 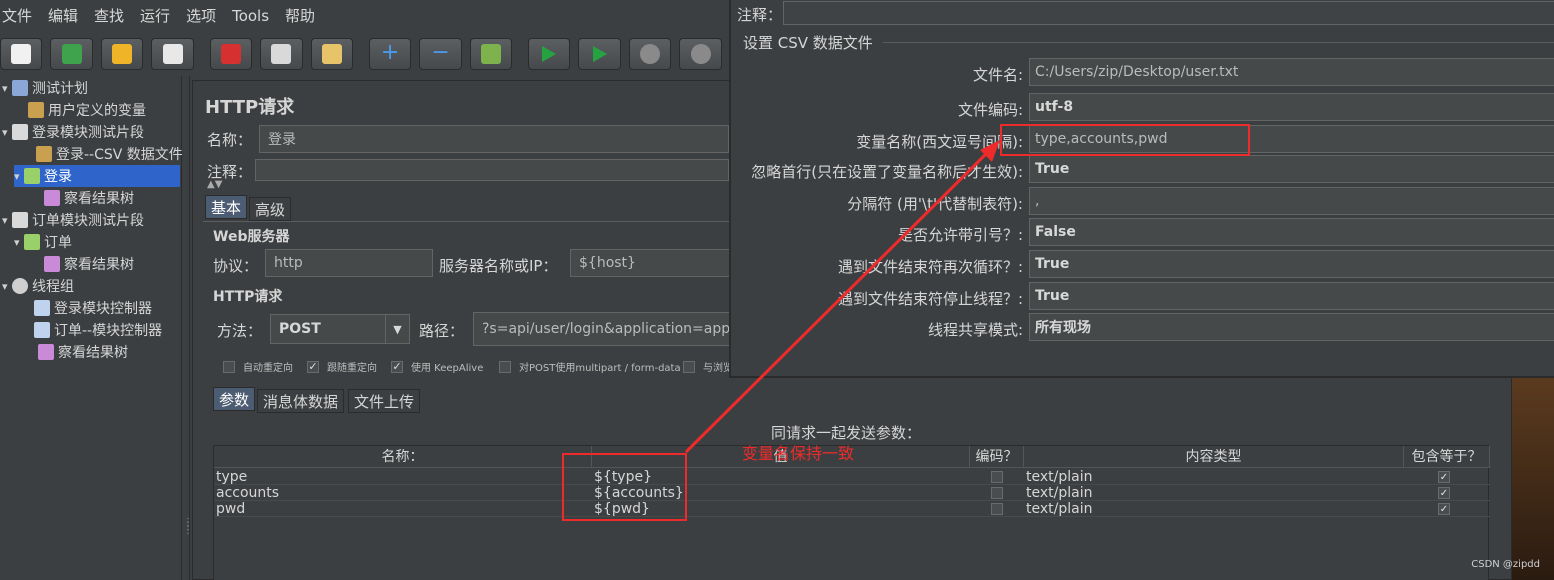 I want to click on copy-button, so click(x=281, y=54).